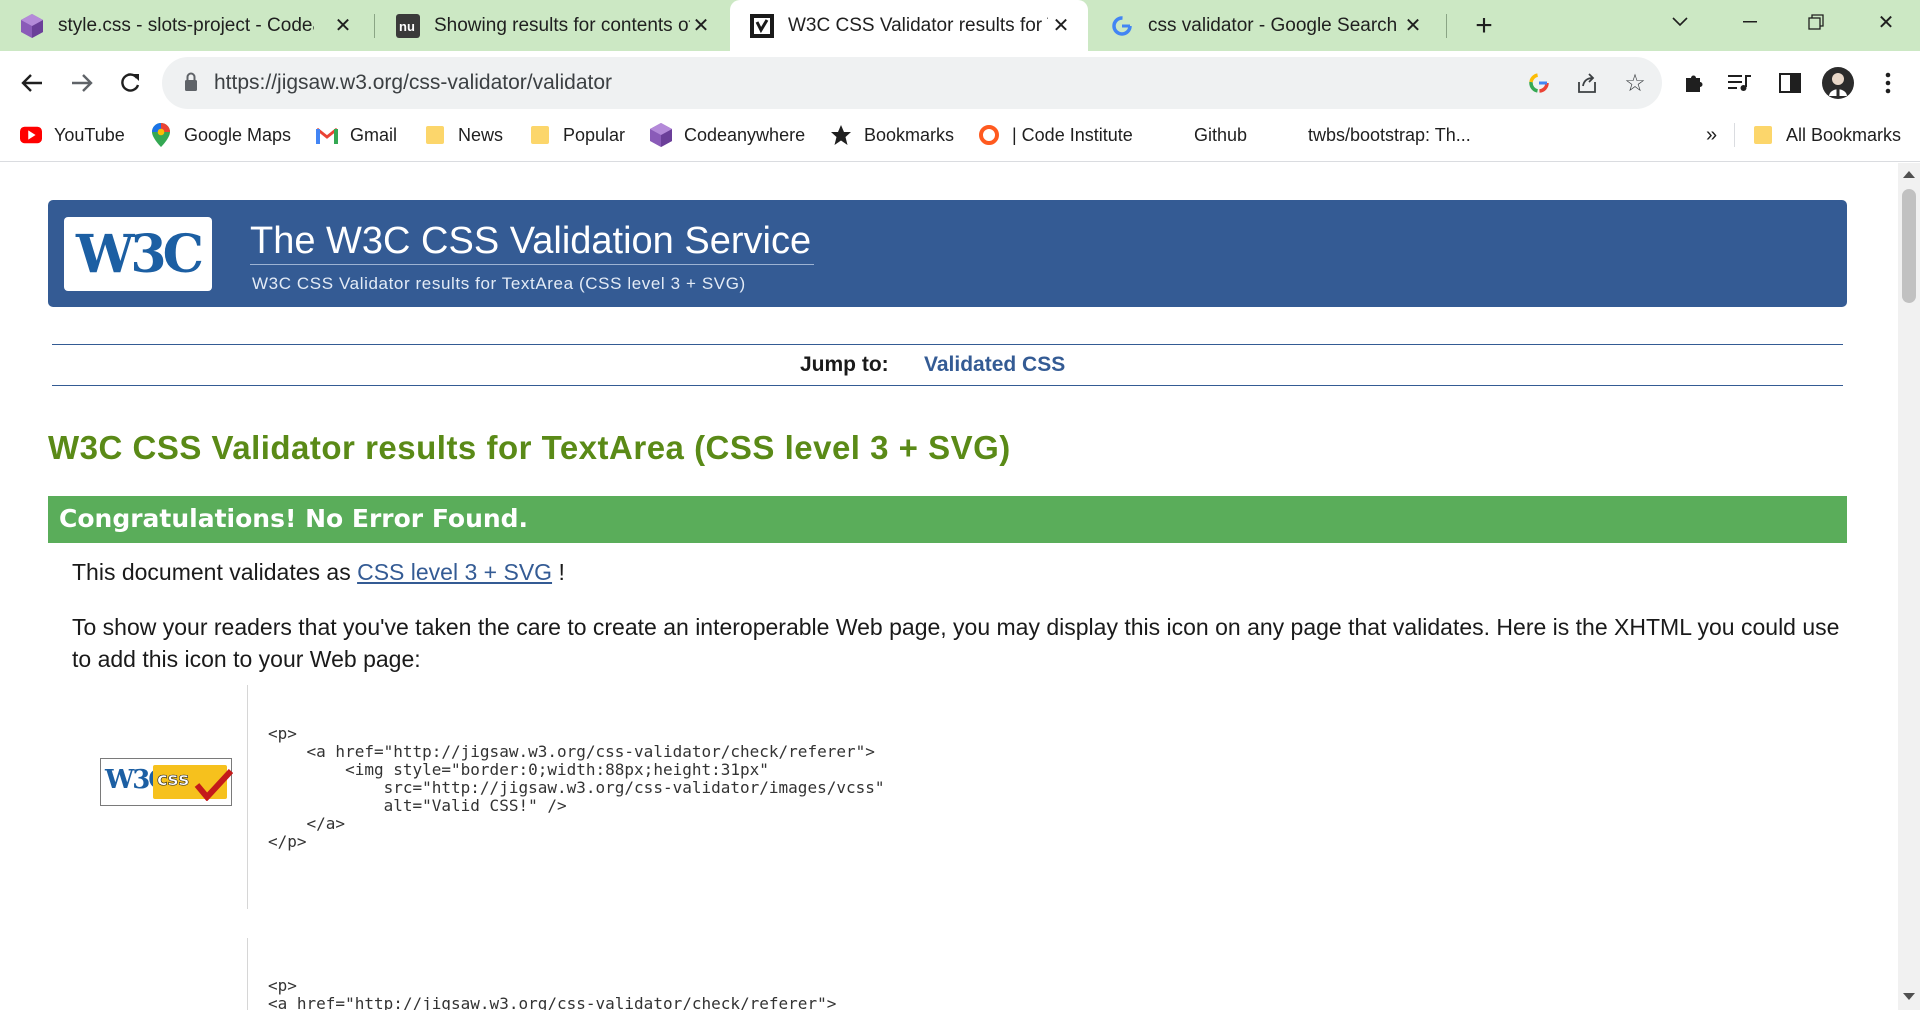 Image resolution: width=1920 pixels, height=1010 pixels. I want to click on bookmark-label: Gmail, so click(374, 134).